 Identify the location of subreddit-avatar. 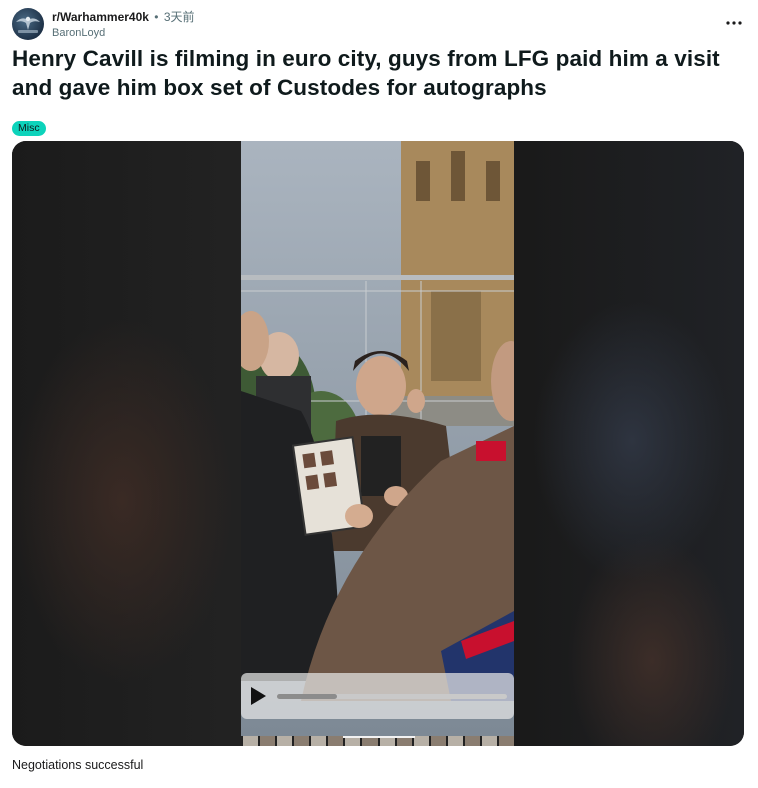
(28, 24).